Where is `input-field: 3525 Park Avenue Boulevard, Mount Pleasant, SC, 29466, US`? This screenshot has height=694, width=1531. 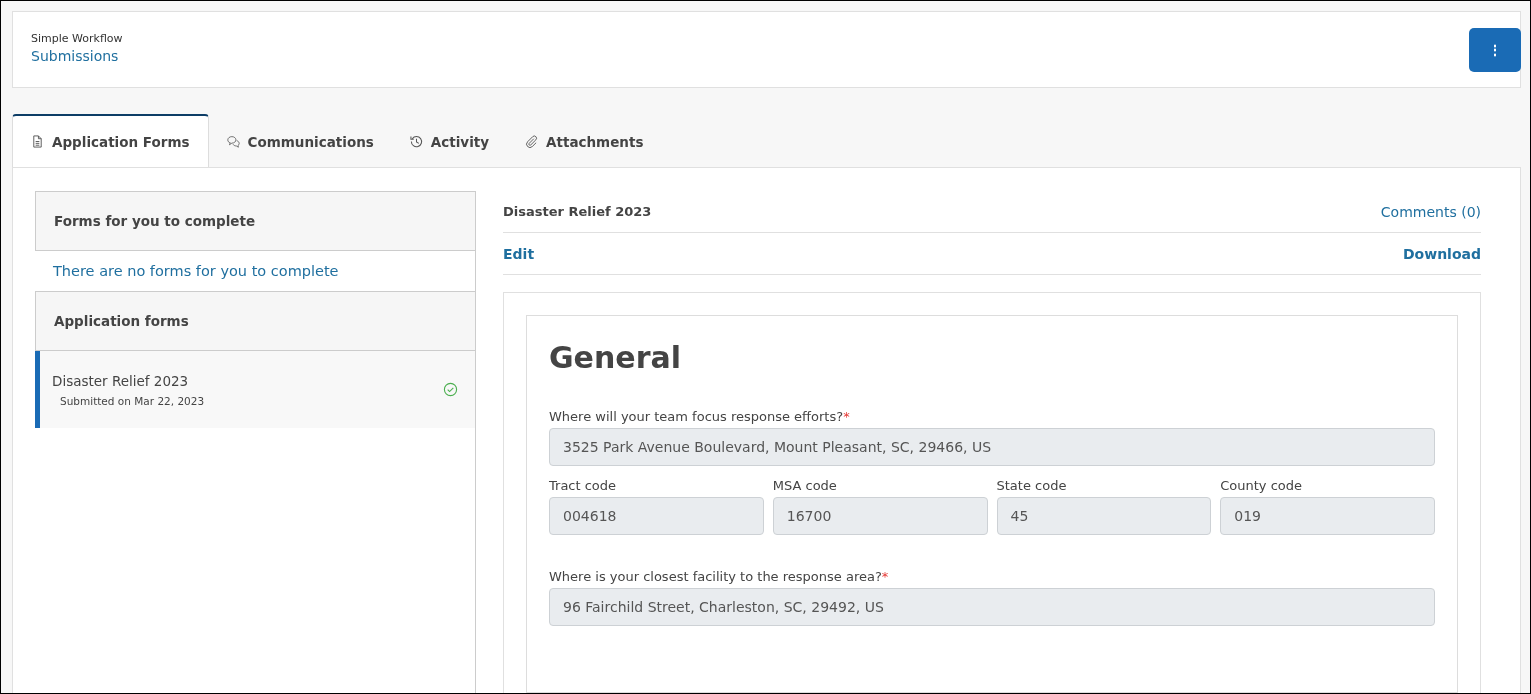 input-field: 3525 Park Avenue Boulevard, Mount Pleasant, SC, 29466, US is located at coordinates (992, 447).